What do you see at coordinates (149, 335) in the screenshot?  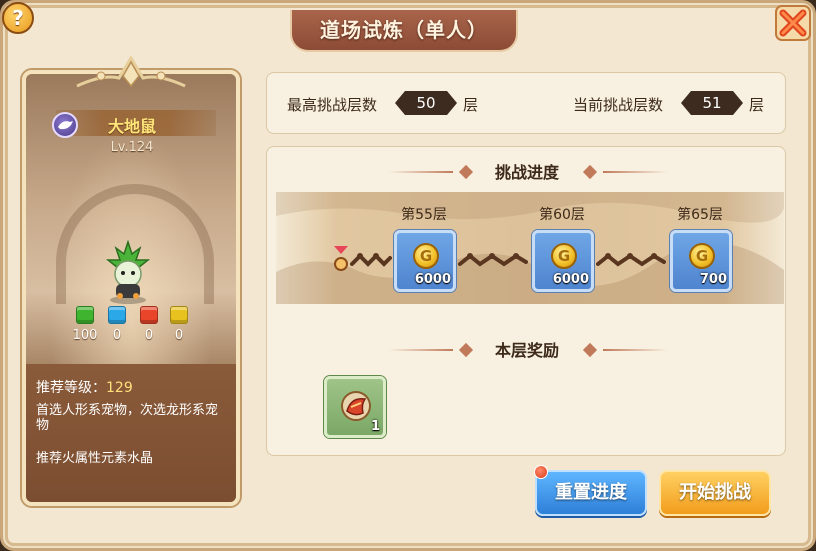 I see `gem-fire-value: 0` at bounding box center [149, 335].